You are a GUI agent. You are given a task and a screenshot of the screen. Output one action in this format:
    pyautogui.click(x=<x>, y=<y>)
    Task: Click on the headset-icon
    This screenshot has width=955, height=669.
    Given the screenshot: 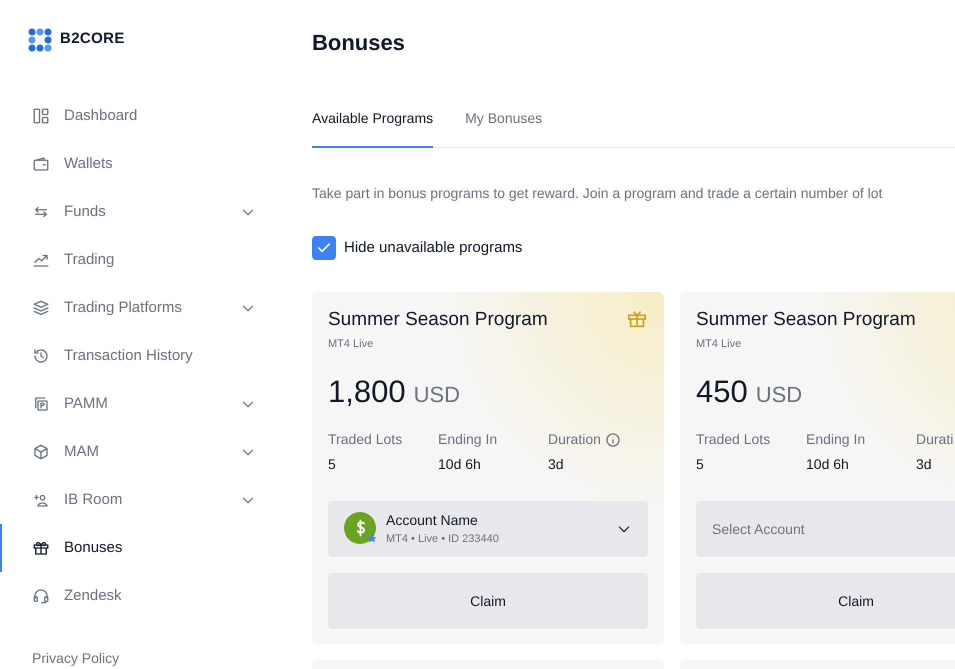 What is the action you would take?
    pyautogui.click(x=41, y=596)
    